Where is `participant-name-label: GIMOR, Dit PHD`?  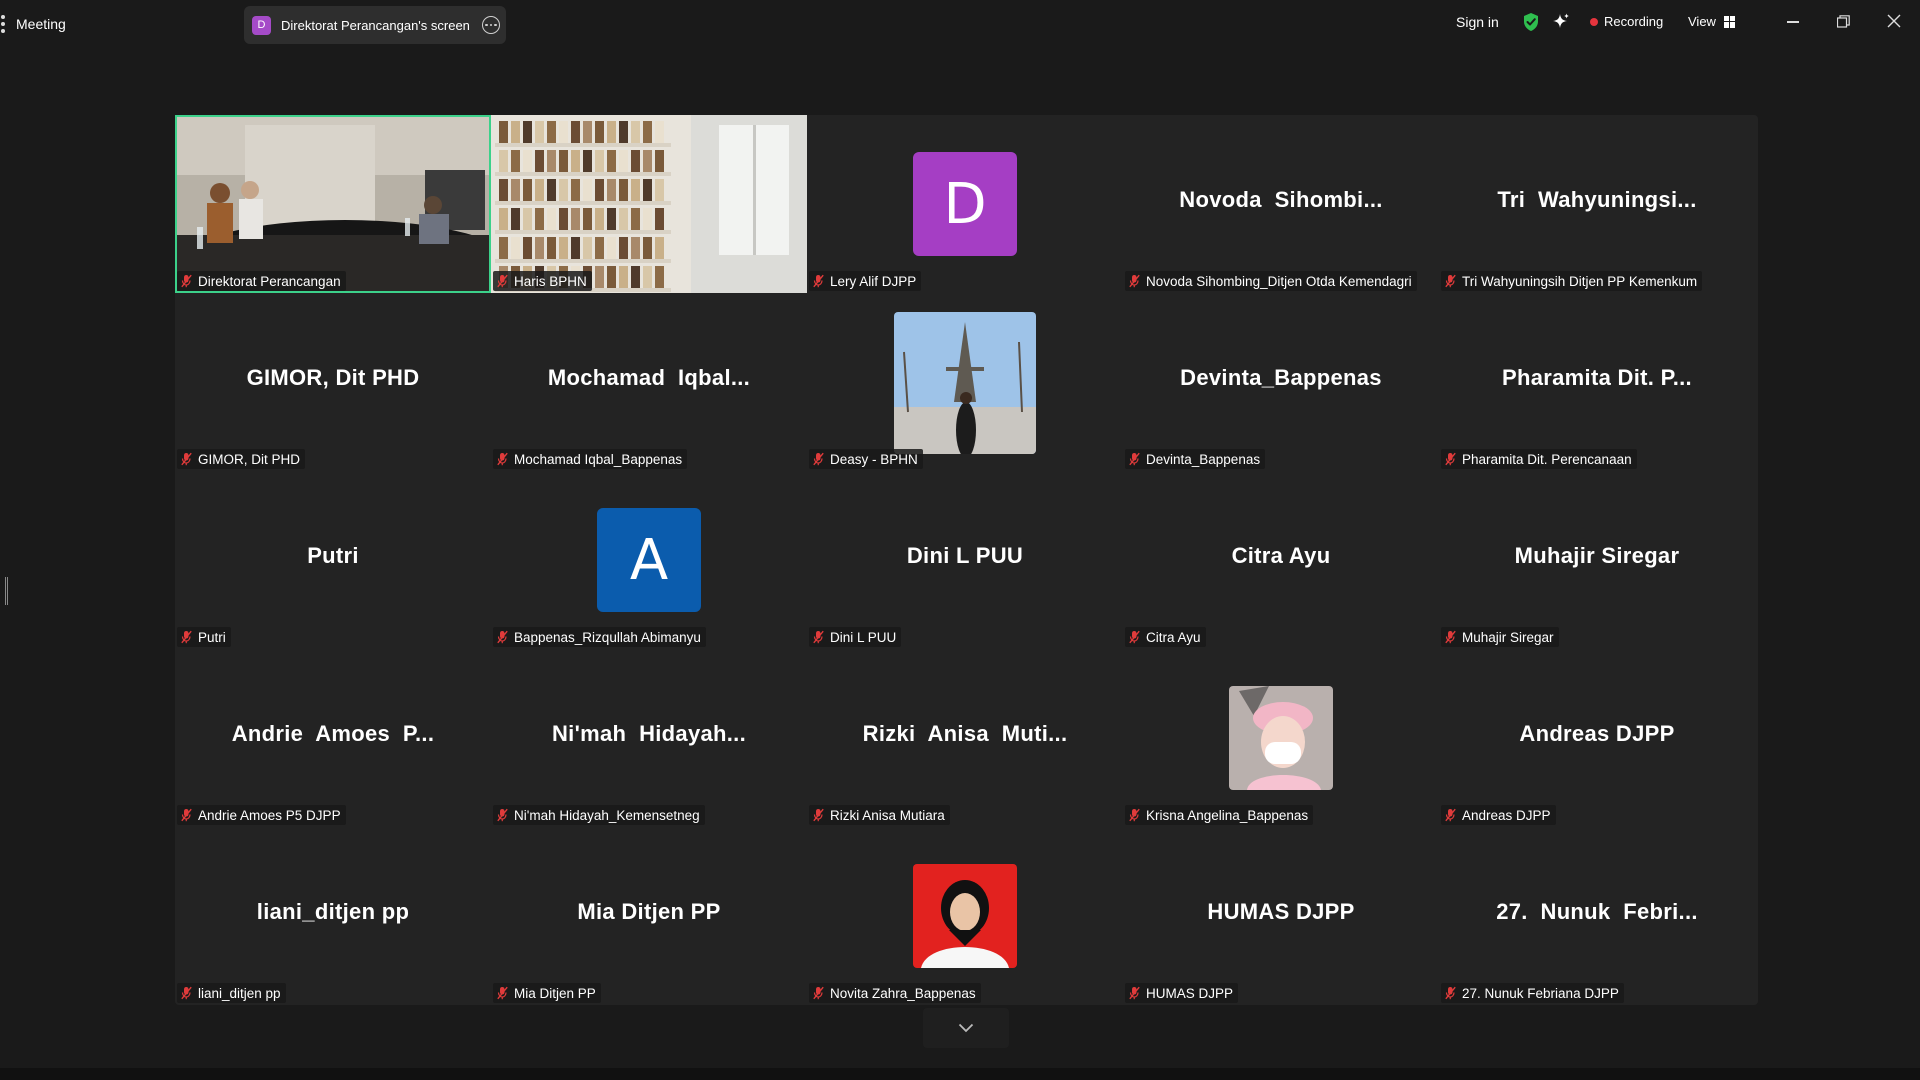
participant-name-label: GIMOR, Dit PHD is located at coordinates (241, 459).